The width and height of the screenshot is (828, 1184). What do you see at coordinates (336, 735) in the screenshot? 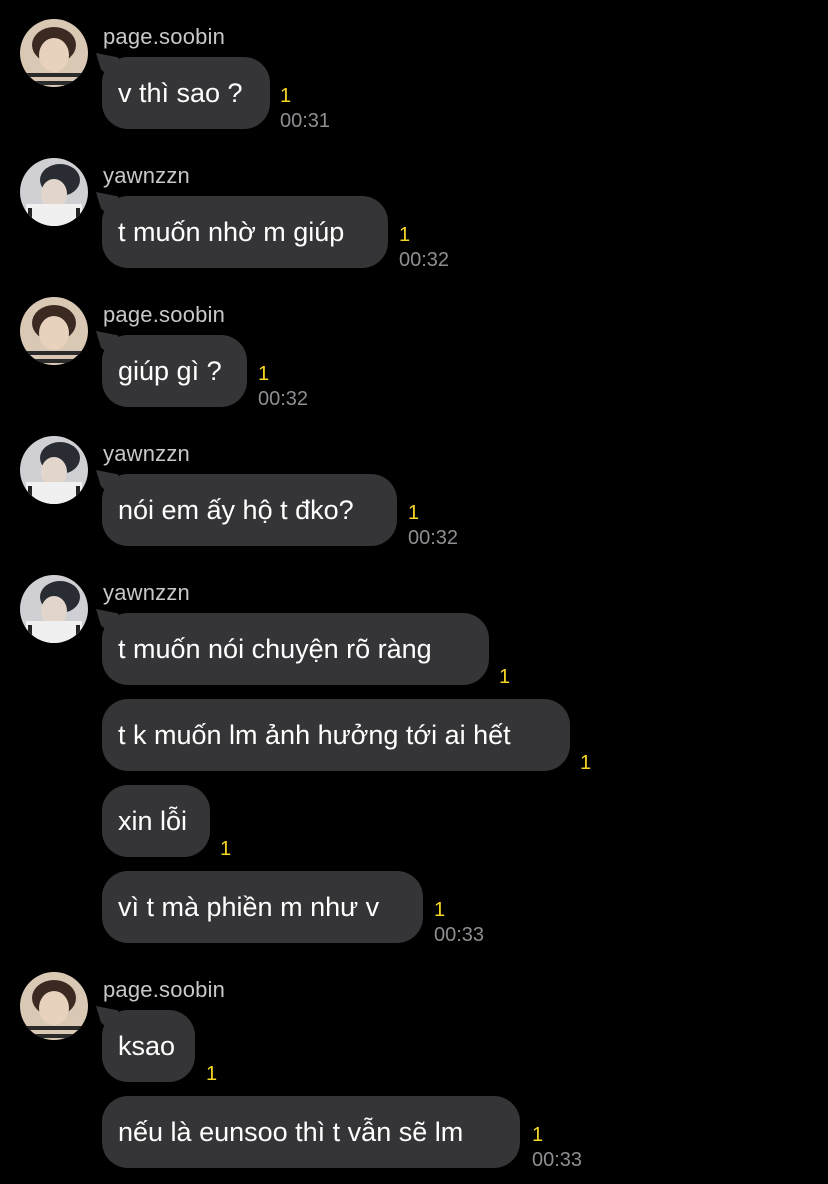
I see `message-bubble: t k muốn lm ảnh hưởng tới ai hết` at bounding box center [336, 735].